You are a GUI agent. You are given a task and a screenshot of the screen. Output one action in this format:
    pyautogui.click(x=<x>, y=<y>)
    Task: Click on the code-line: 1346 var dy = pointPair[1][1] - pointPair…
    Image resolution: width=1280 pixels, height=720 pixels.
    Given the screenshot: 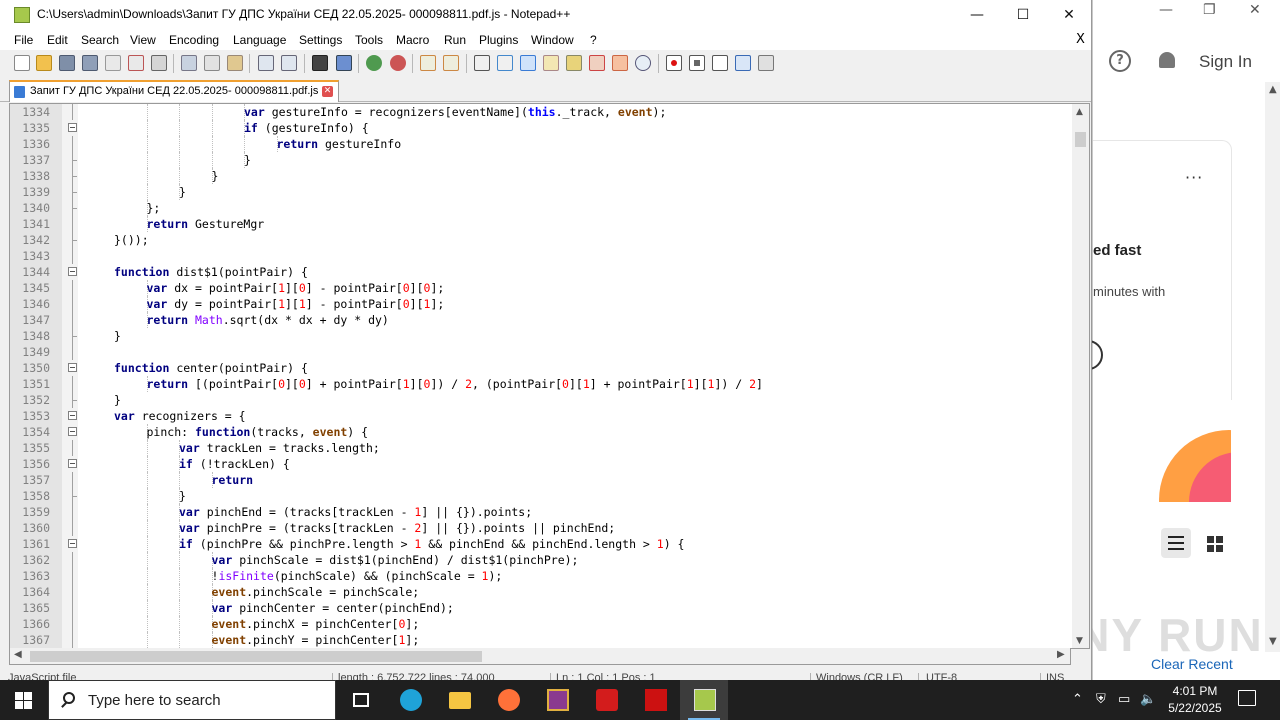 What is the action you would take?
    pyautogui.click(x=541, y=304)
    